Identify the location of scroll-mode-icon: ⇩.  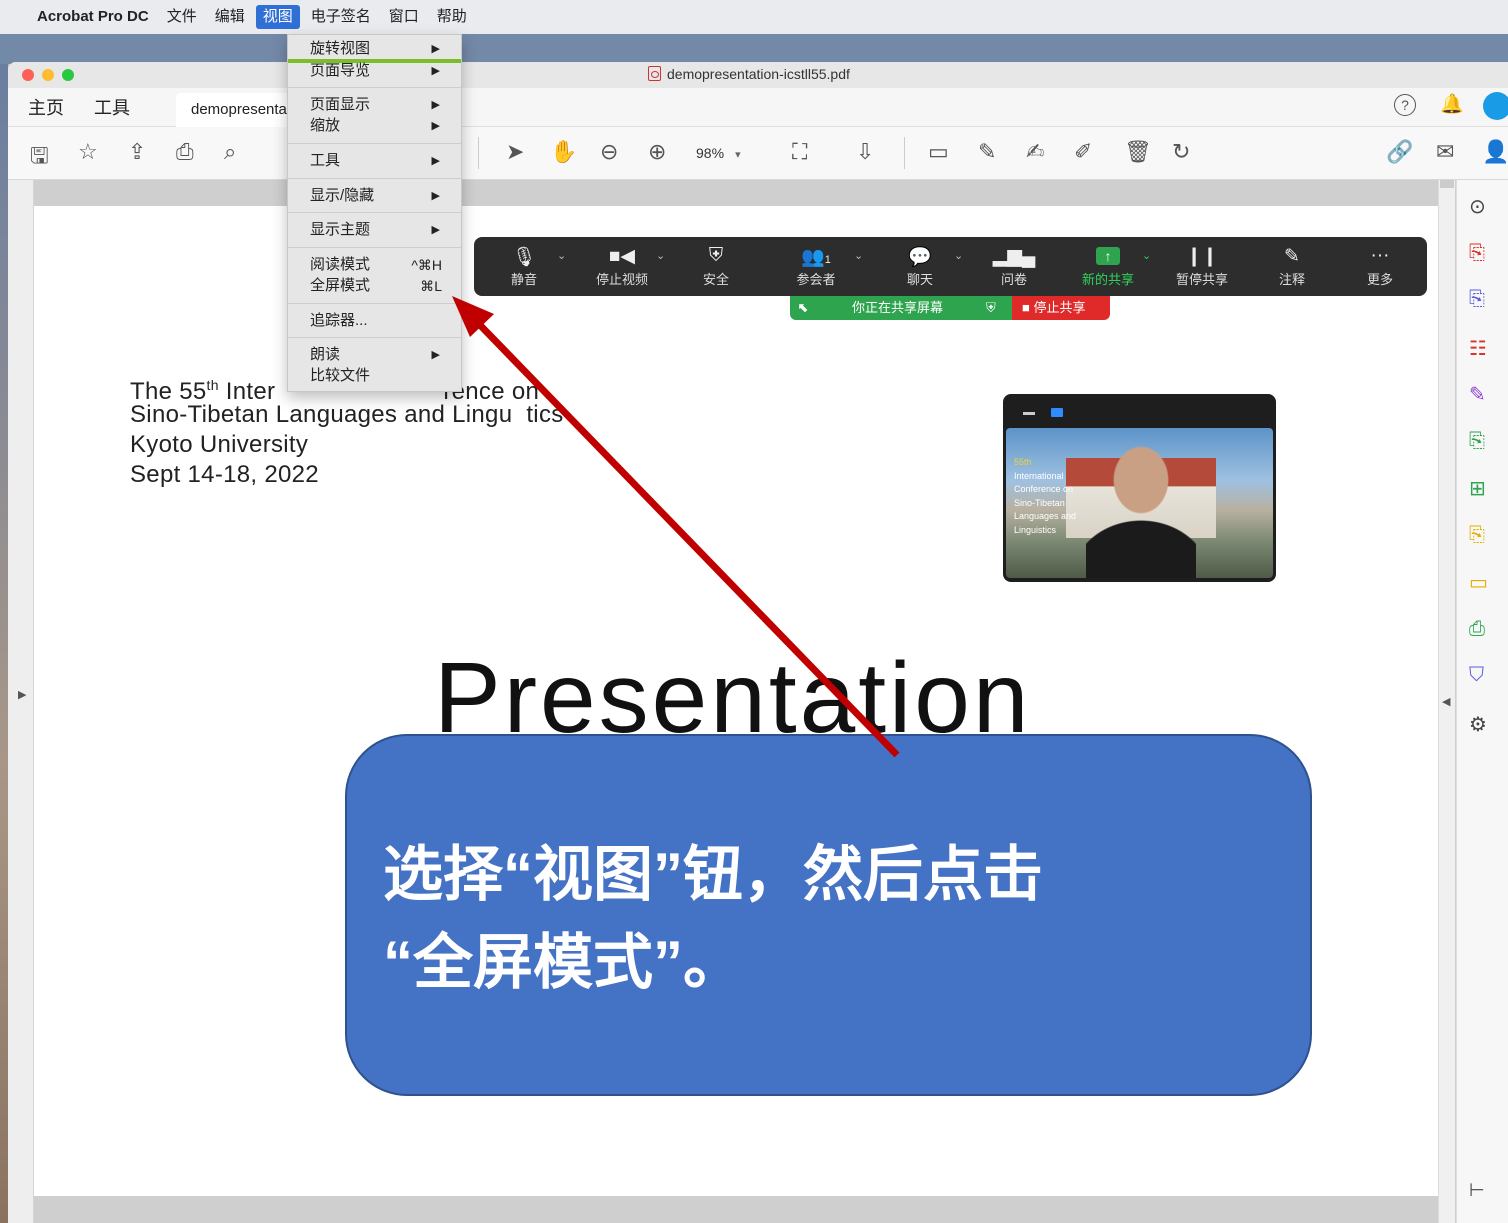
(865, 152).